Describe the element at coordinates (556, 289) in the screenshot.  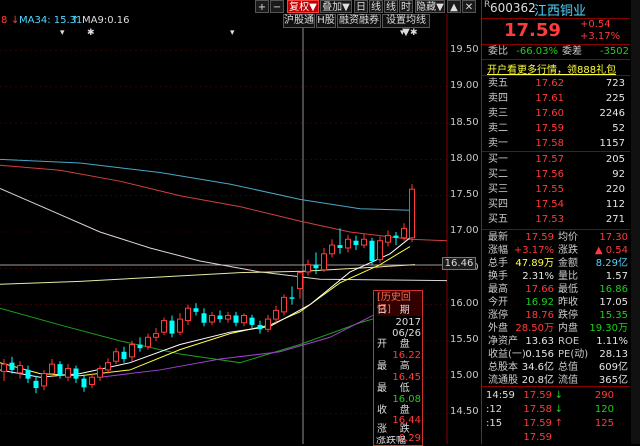
I see `stat-row: 最高 17.66 最低 16.86` at that location.